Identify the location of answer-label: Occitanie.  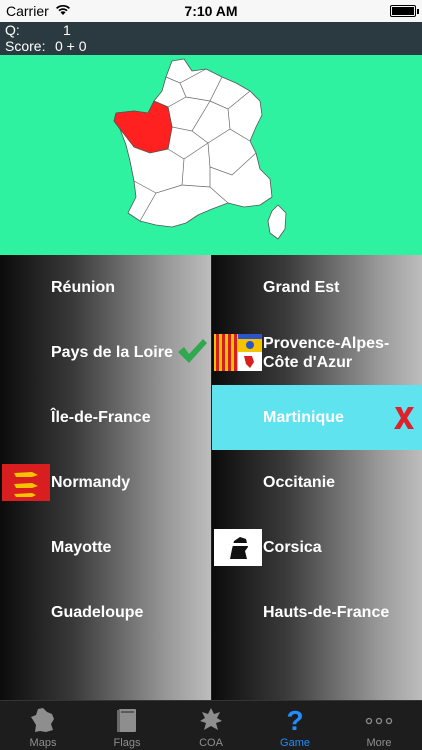
(299, 482).